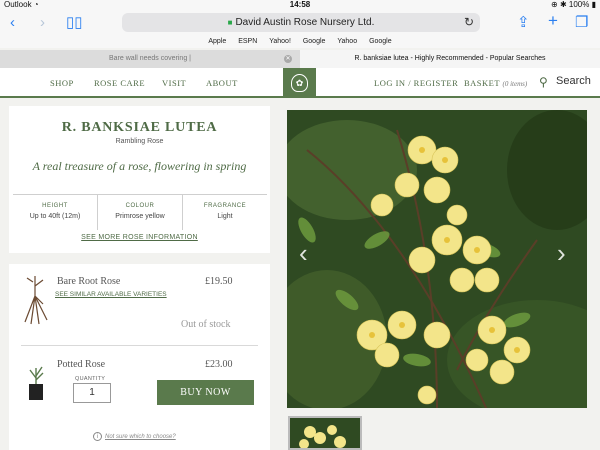  What do you see at coordinates (219, 281) in the screenshot?
I see `bare-root-price: £19.50` at bounding box center [219, 281].